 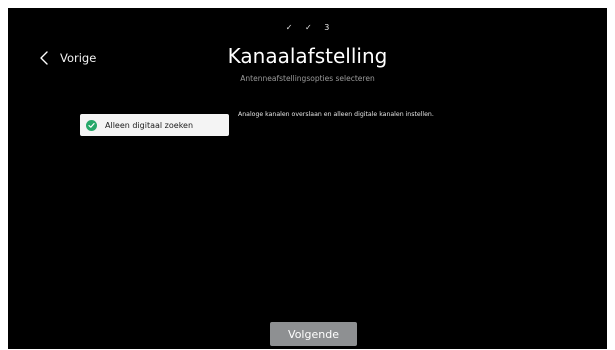 What do you see at coordinates (307, 56) in the screenshot?
I see `page-title: Kanaalafstelling` at bounding box center [307, 56].